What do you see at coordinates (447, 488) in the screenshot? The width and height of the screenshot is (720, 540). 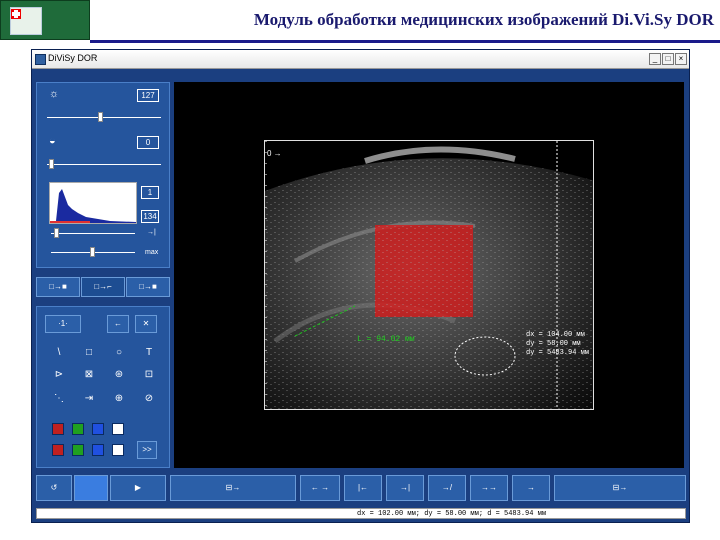 I see `step-button: →/` at bounding box center [447, 488].